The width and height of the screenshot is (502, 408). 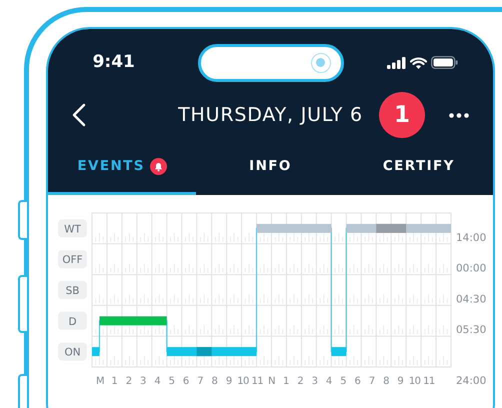 I want to click on battery-icon, so click(x=444, y=62).